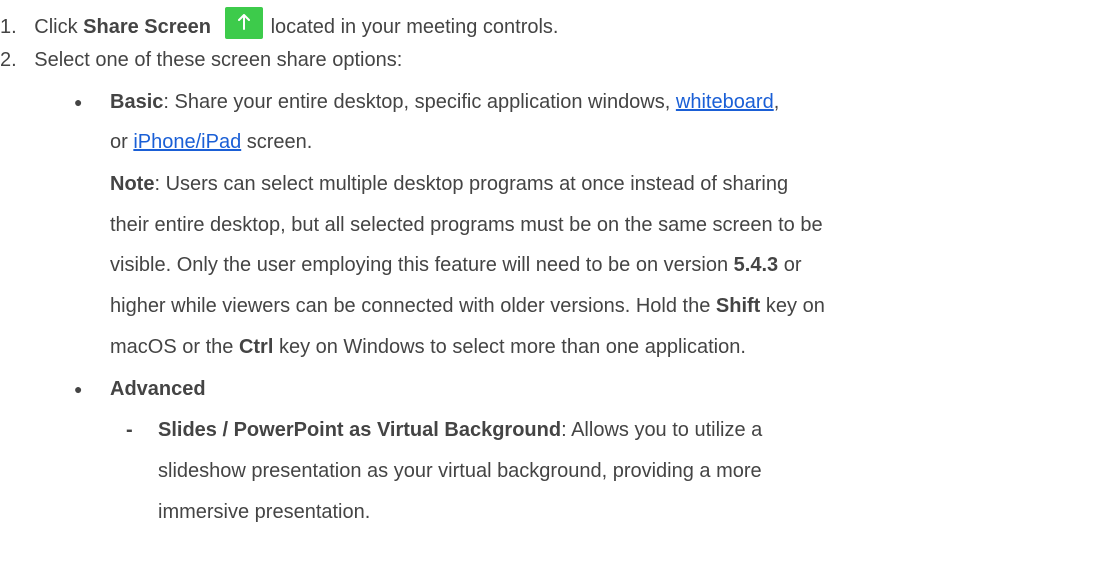 This screenshot has width=1117, height=585. I want to click on basic-or: or, so click(122, 142).